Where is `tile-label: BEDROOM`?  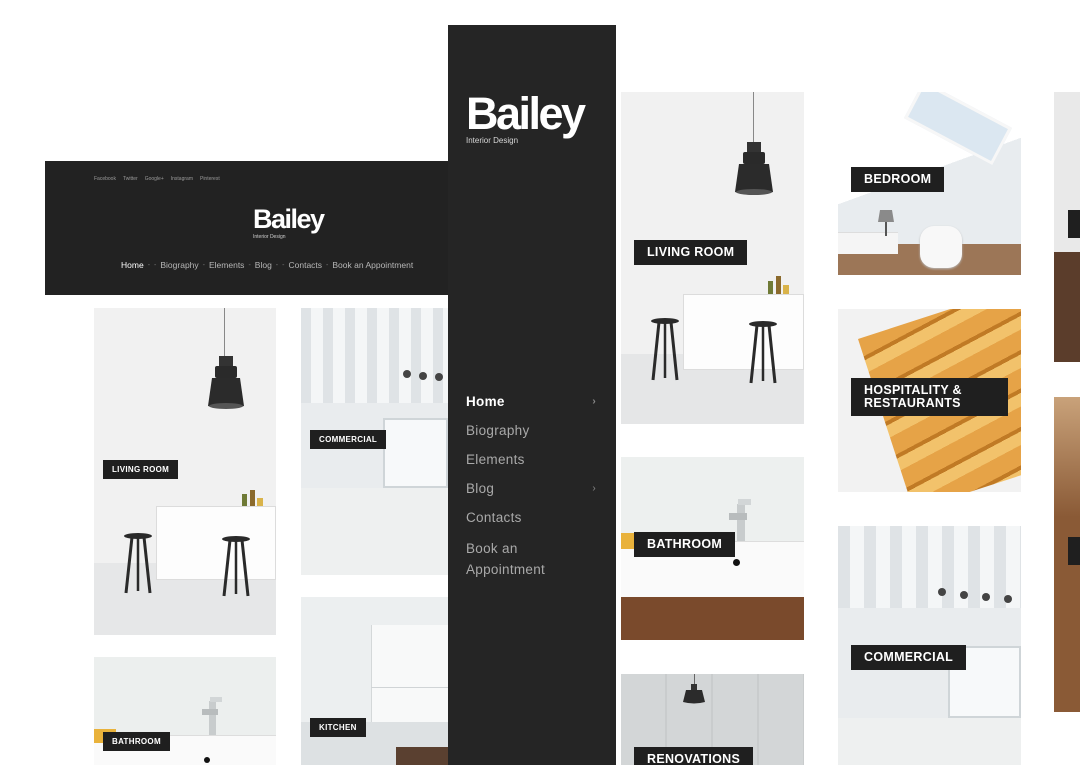
tile-label: BEDROOM is located at coordinates (898, 179).